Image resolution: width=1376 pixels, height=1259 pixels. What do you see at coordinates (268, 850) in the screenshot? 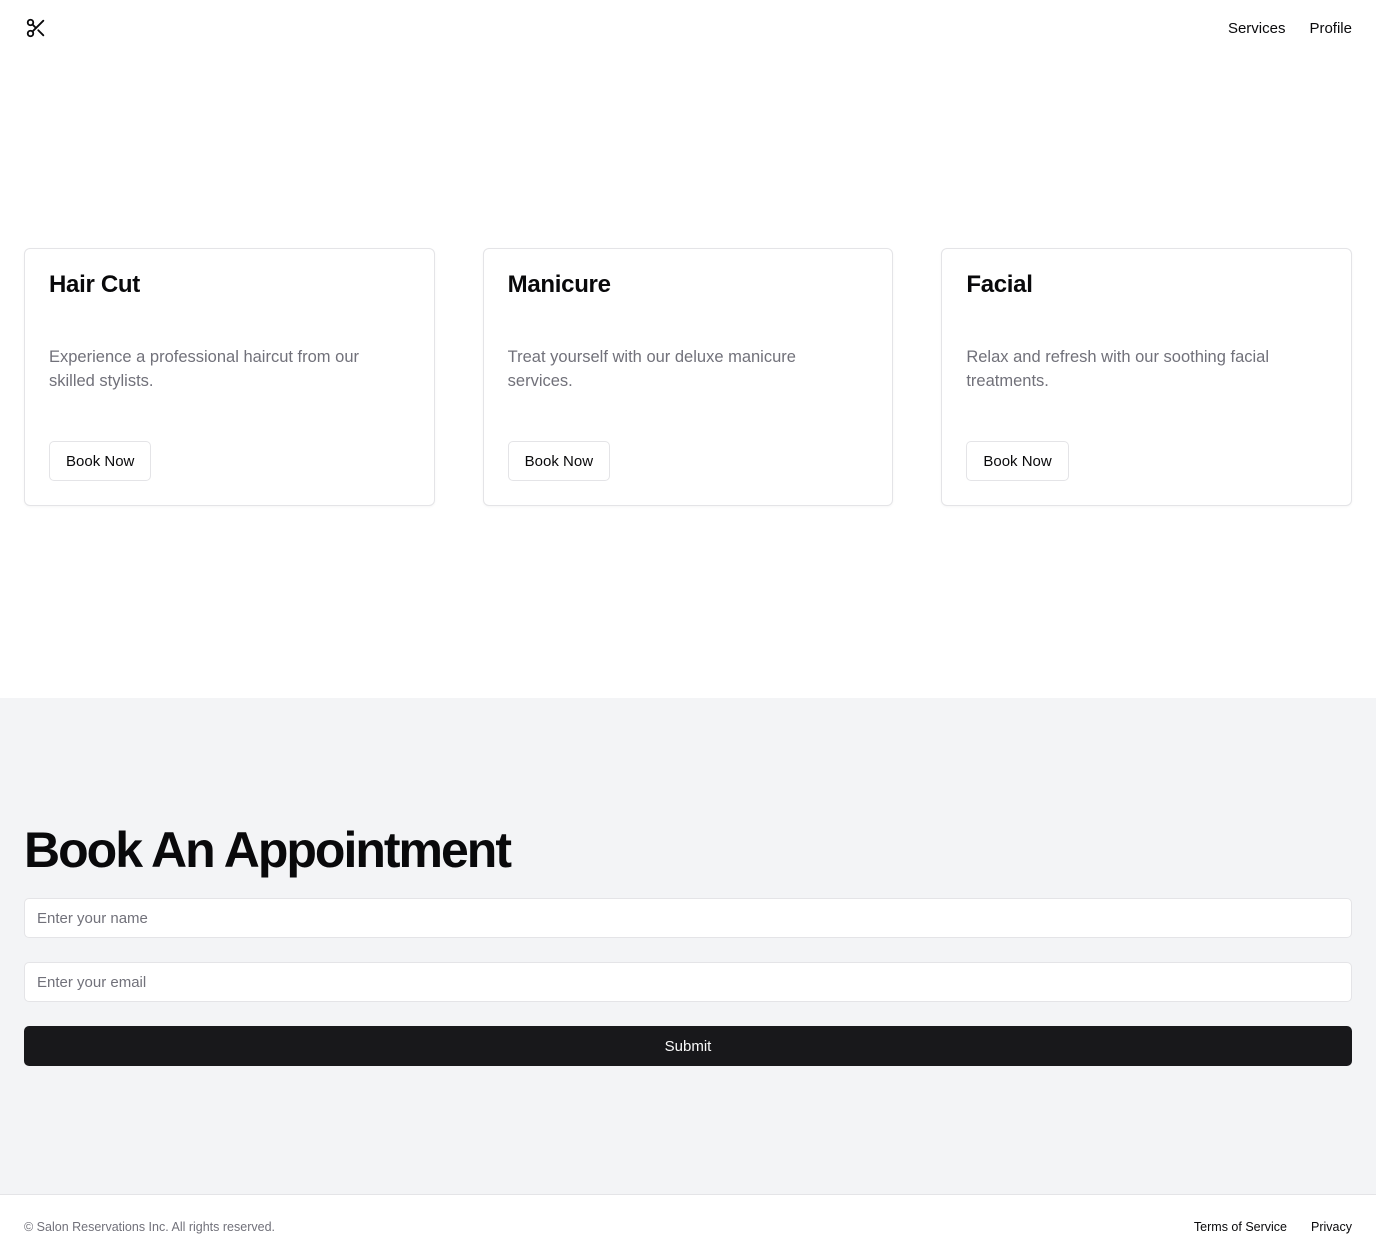
I see `booking-title: Book An Appointment` at bounding box center [268, 850].